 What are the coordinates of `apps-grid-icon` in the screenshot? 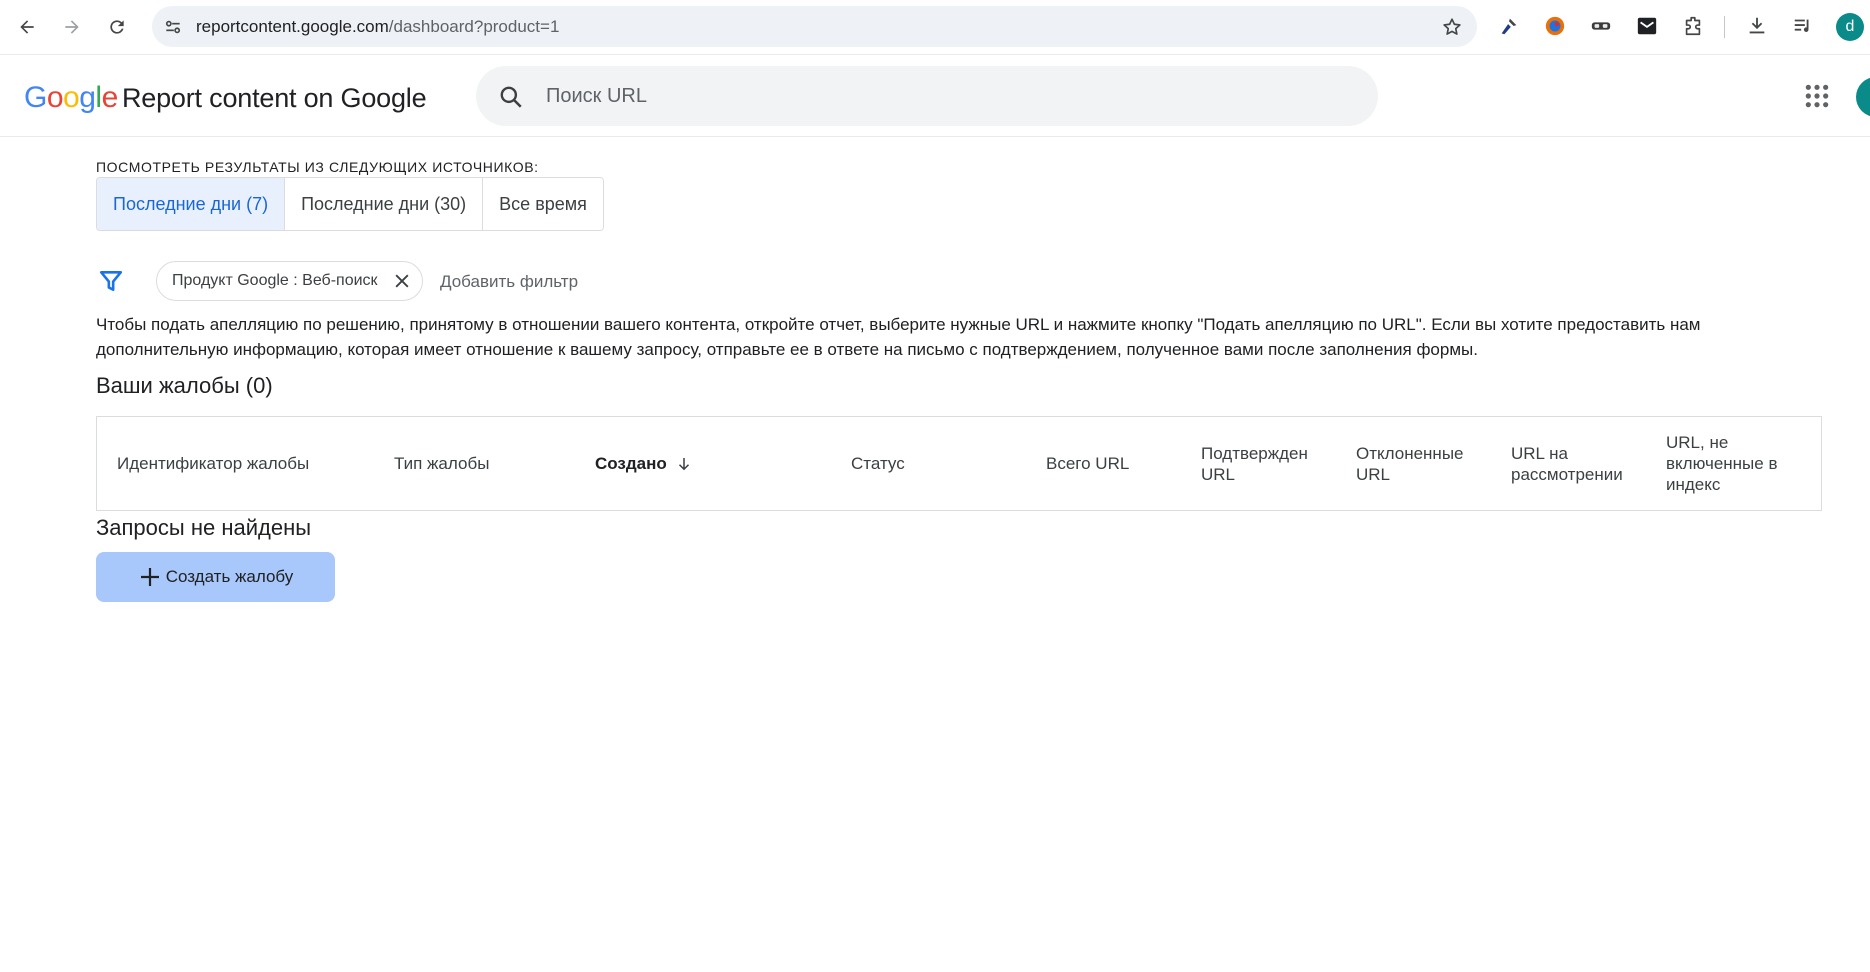 It's located at (1817, 96).